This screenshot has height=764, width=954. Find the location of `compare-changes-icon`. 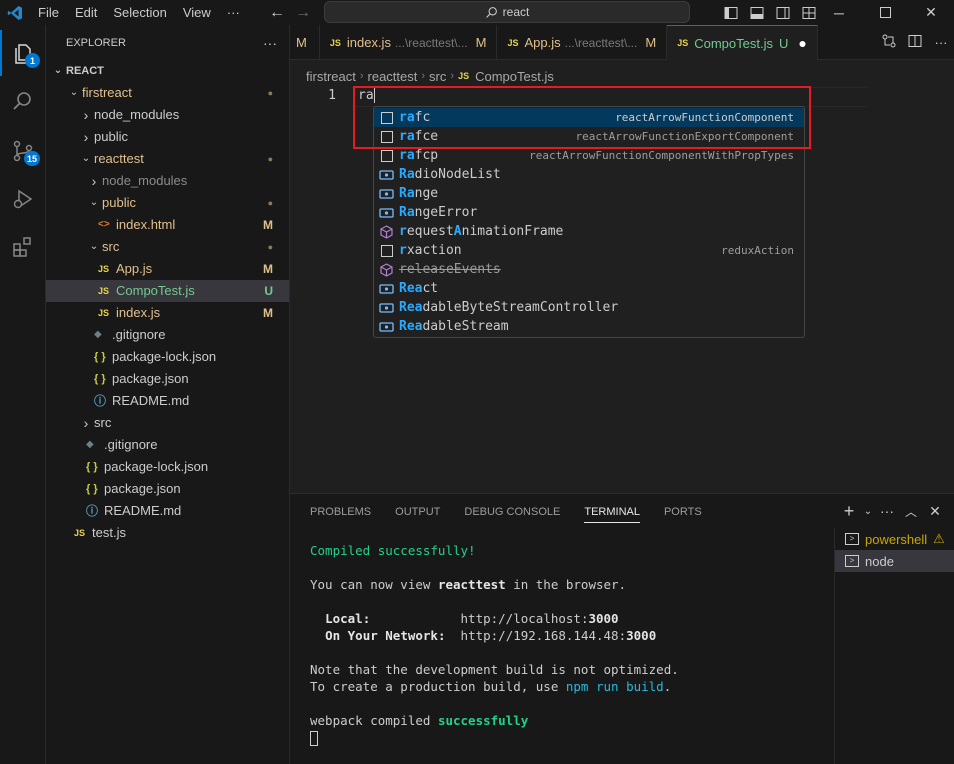

compare-changes-icon is located at coordinates (889, 42).